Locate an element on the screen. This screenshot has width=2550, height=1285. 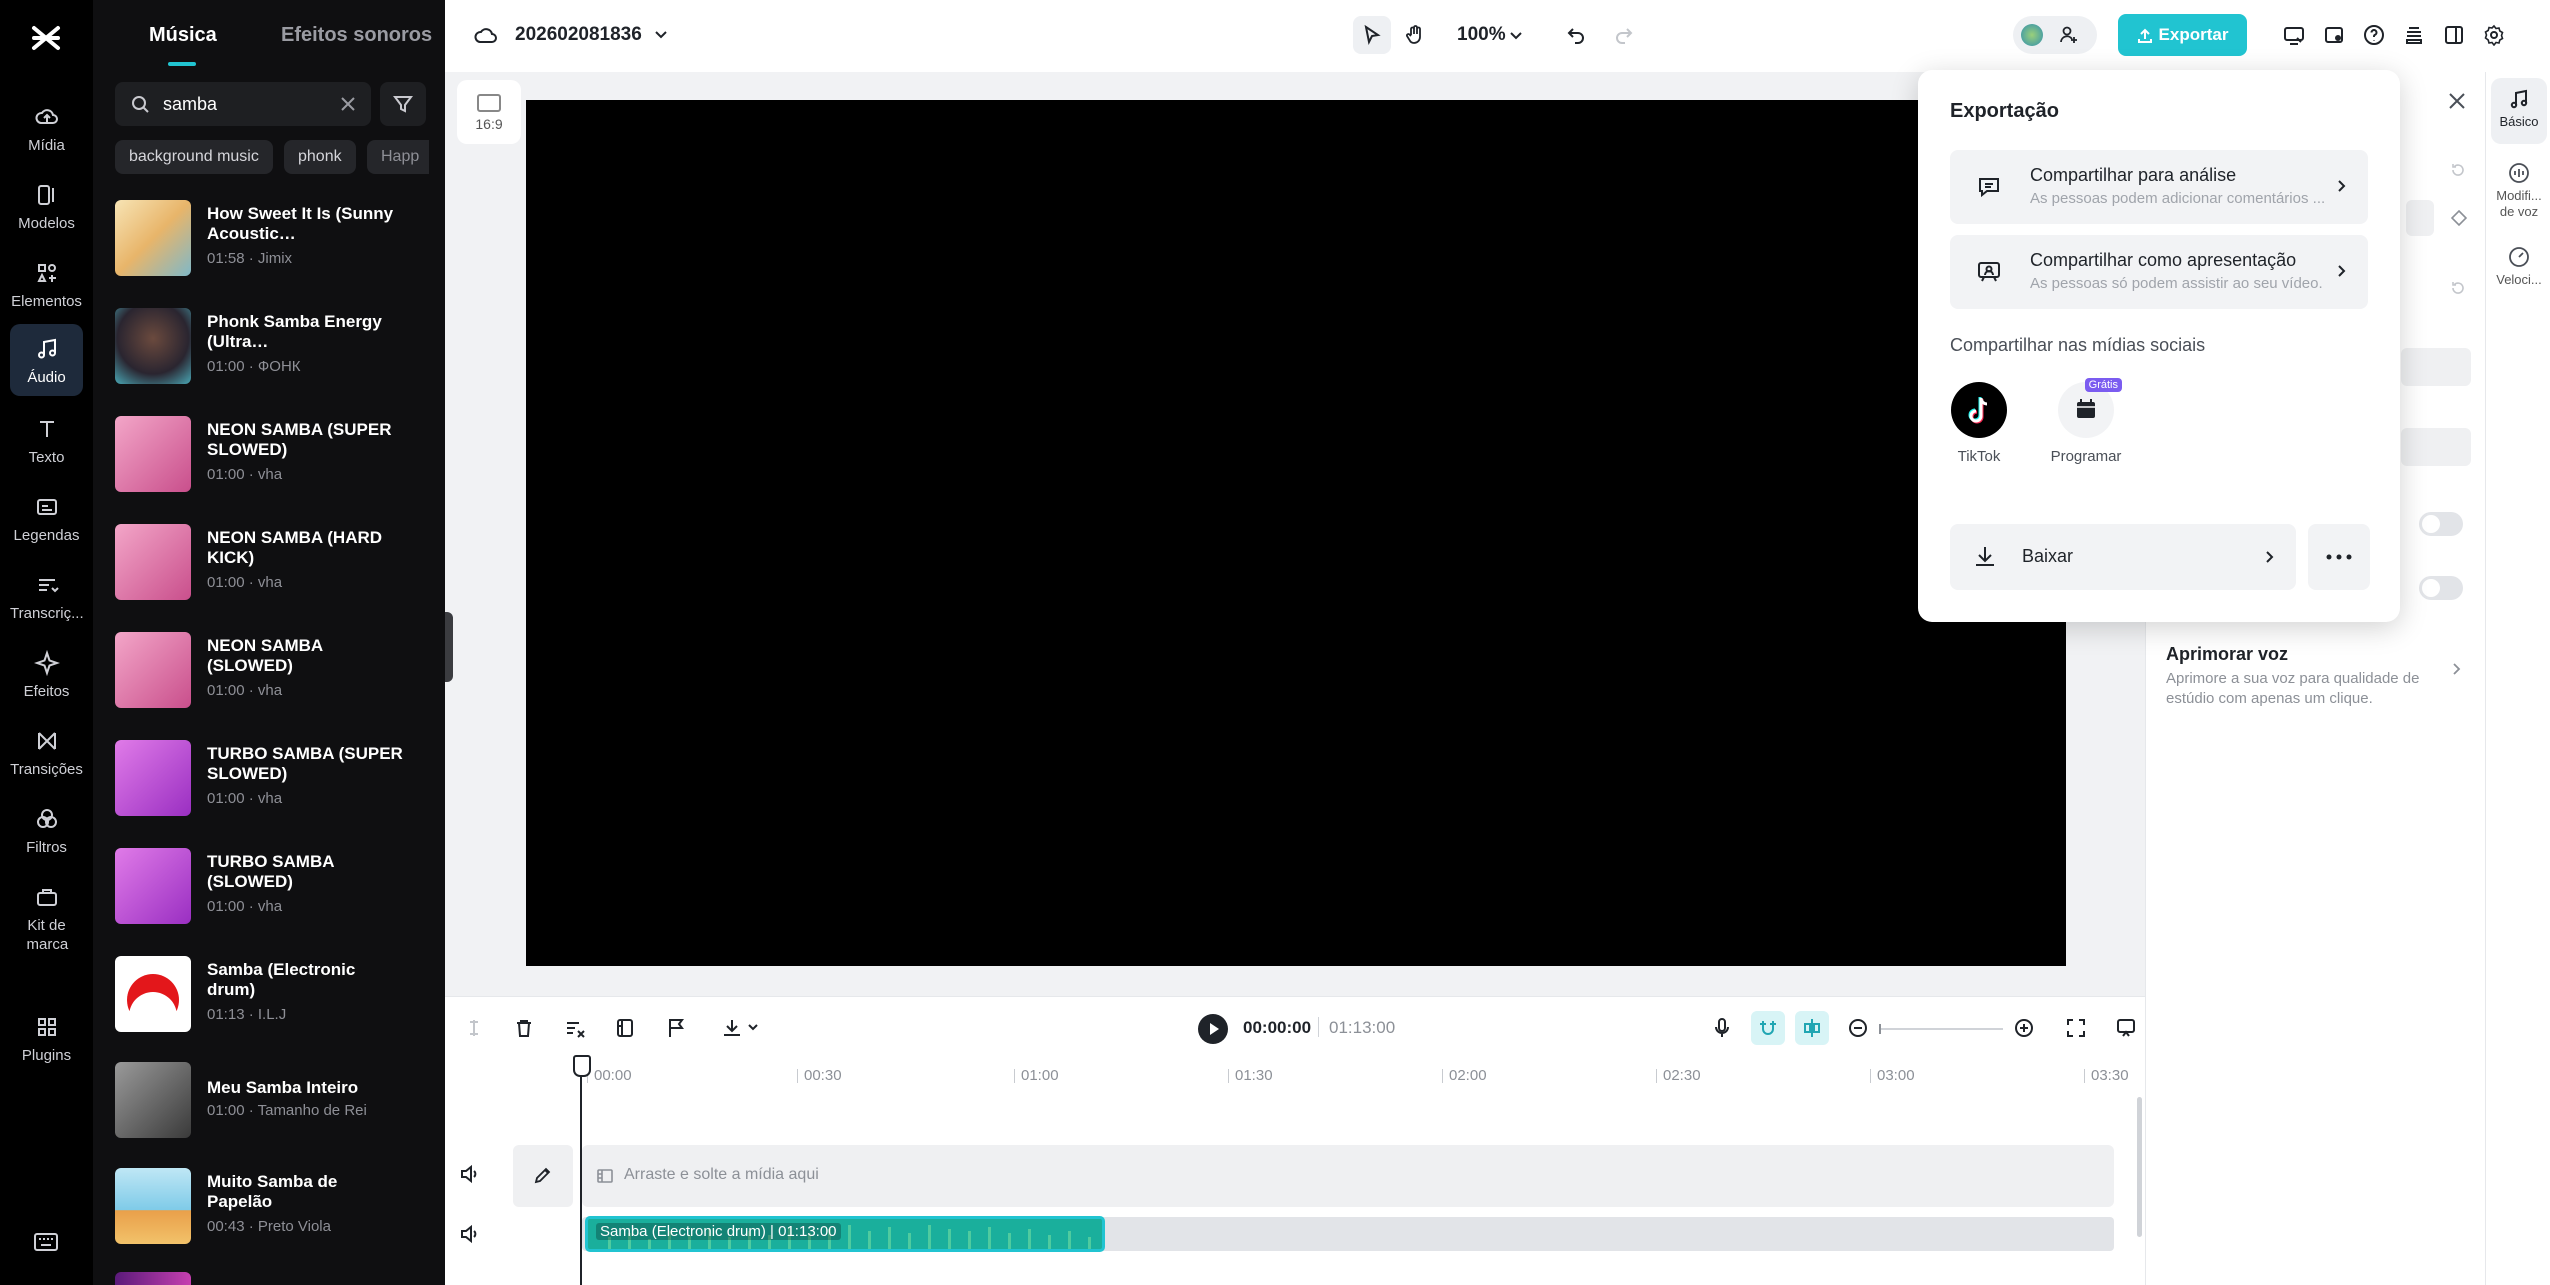
layout-button is located at coordinates (2454, 35).